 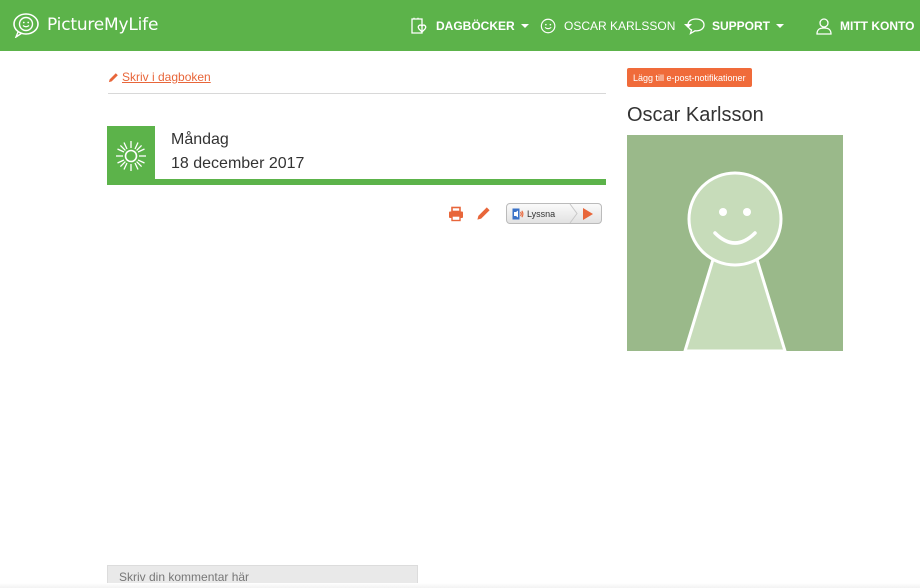 I want to click on nav-account-label: MITT KONTO, so click(x=877, y=25).